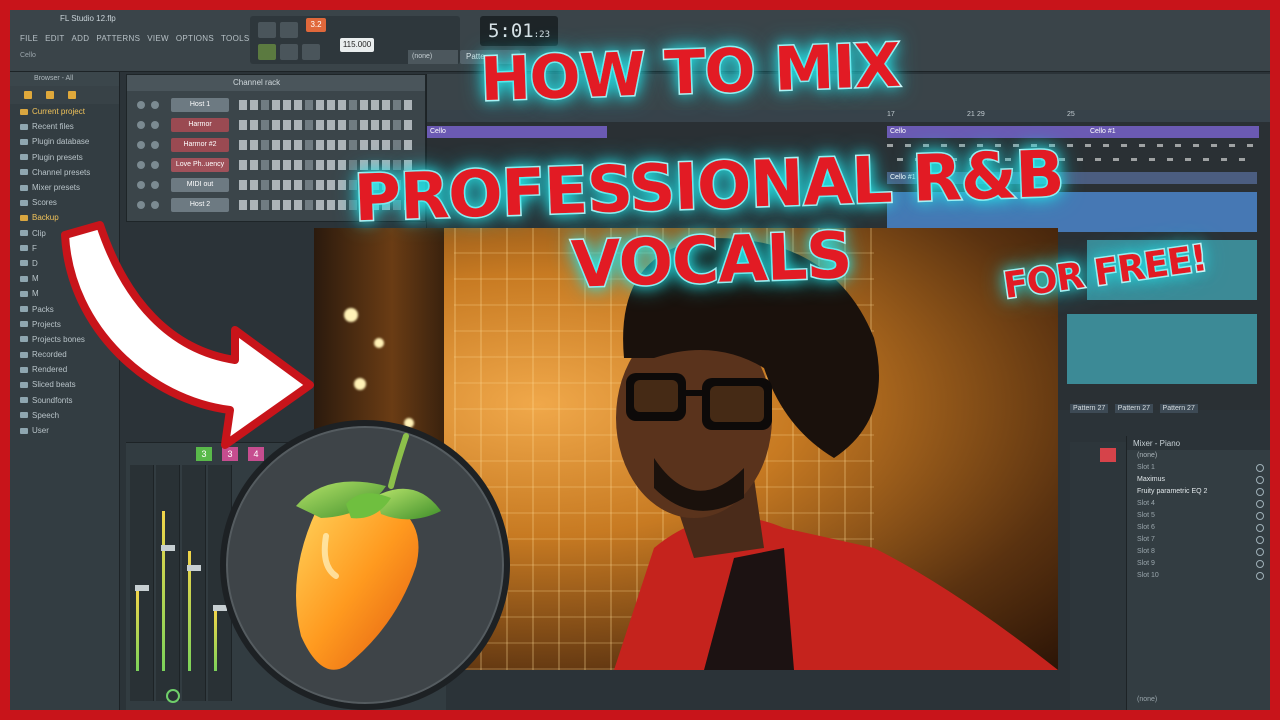 The image size is (1280, 720). I want to click on browser-item: Channel presets, so click(64, 172).